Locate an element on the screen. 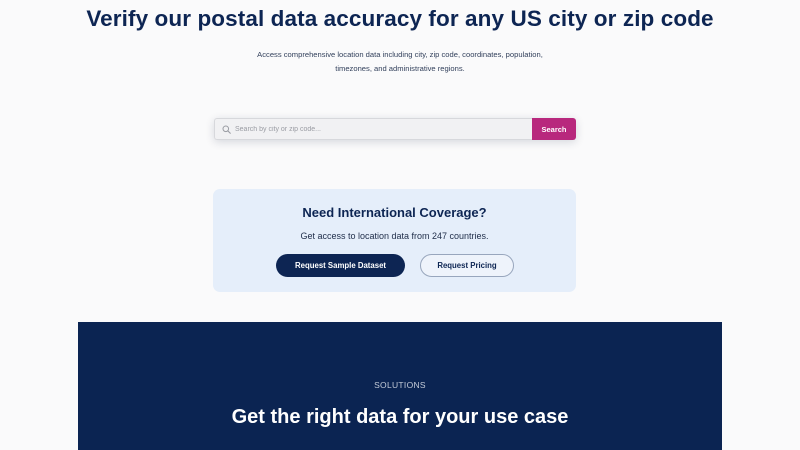 The width and height of the screenshot is (800, 450). solutions-title: Get the right data for your use case is located at coordinates (400, 417).